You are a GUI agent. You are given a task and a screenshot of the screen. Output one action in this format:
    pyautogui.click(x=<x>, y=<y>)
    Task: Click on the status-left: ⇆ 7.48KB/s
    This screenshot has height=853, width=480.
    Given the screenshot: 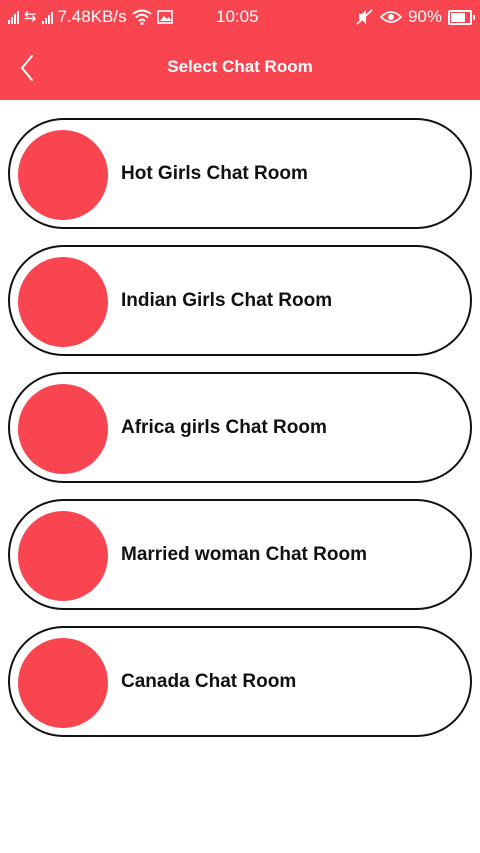 What is the action you would take?
    pyautogui.click(x=90, y=17)
    